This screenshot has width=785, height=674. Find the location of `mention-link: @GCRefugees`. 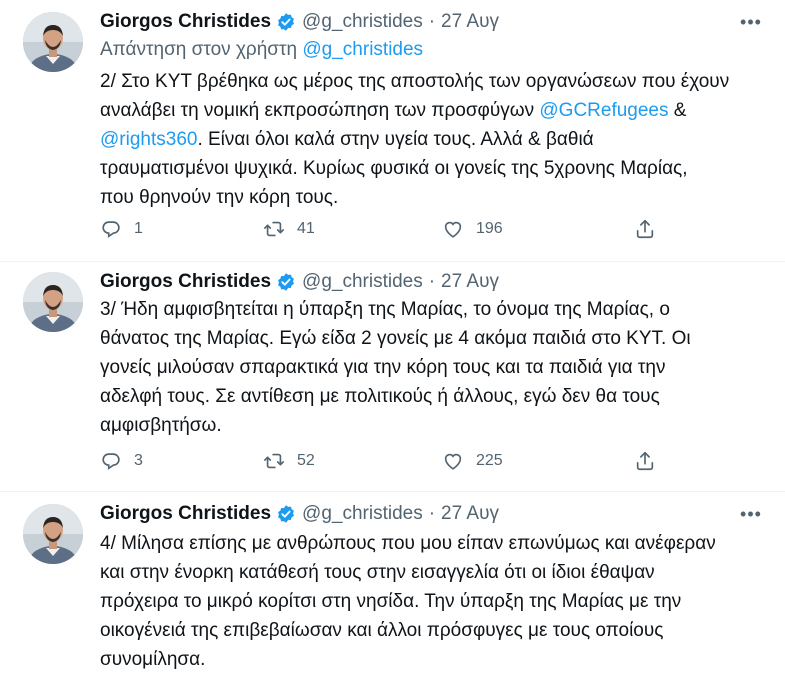

mention-link: @GCRefugees is located at coordinates (603, 110).